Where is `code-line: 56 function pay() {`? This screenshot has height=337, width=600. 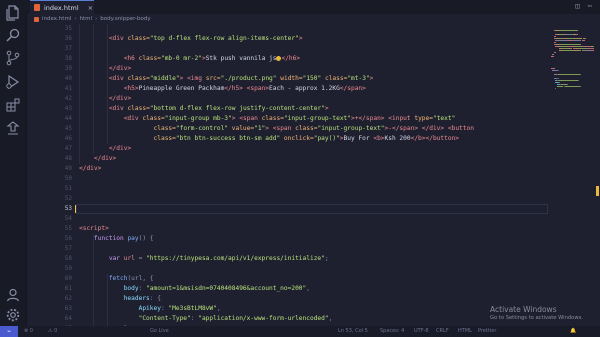 code-line: 56 function pay() { is located at coordinates (287, 239).